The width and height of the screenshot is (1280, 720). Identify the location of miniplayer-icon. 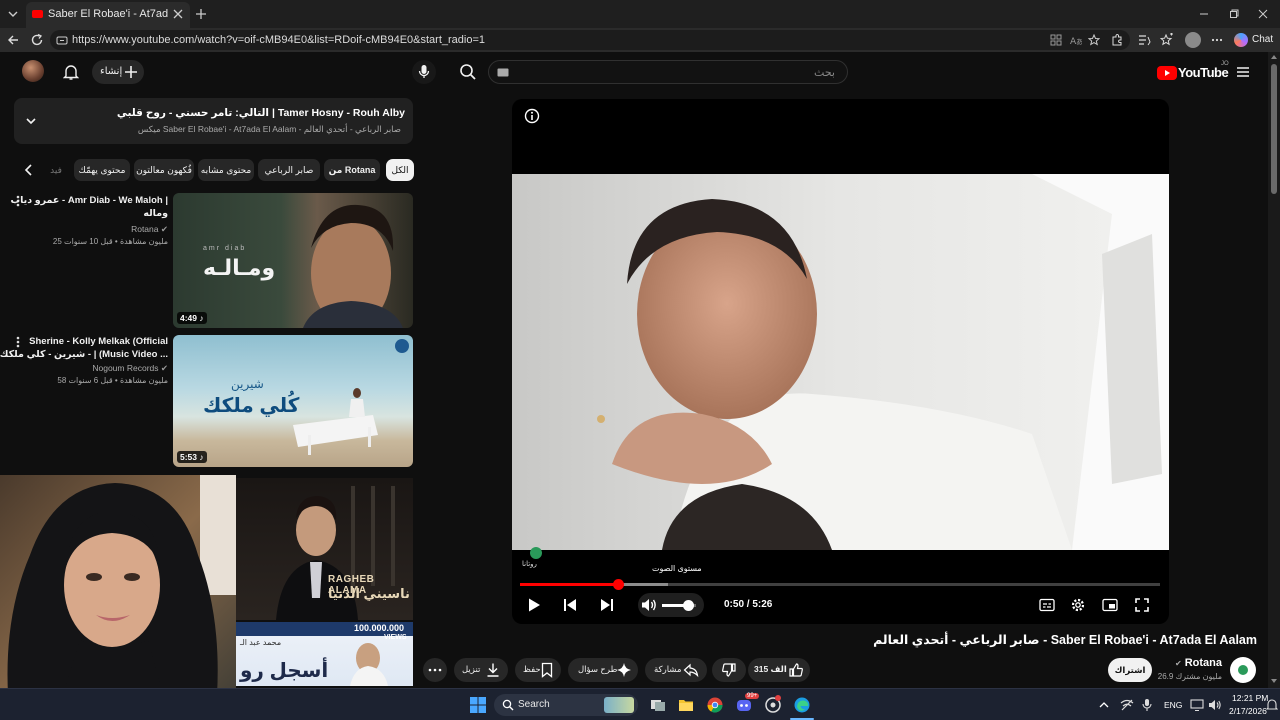
(1110, 605).